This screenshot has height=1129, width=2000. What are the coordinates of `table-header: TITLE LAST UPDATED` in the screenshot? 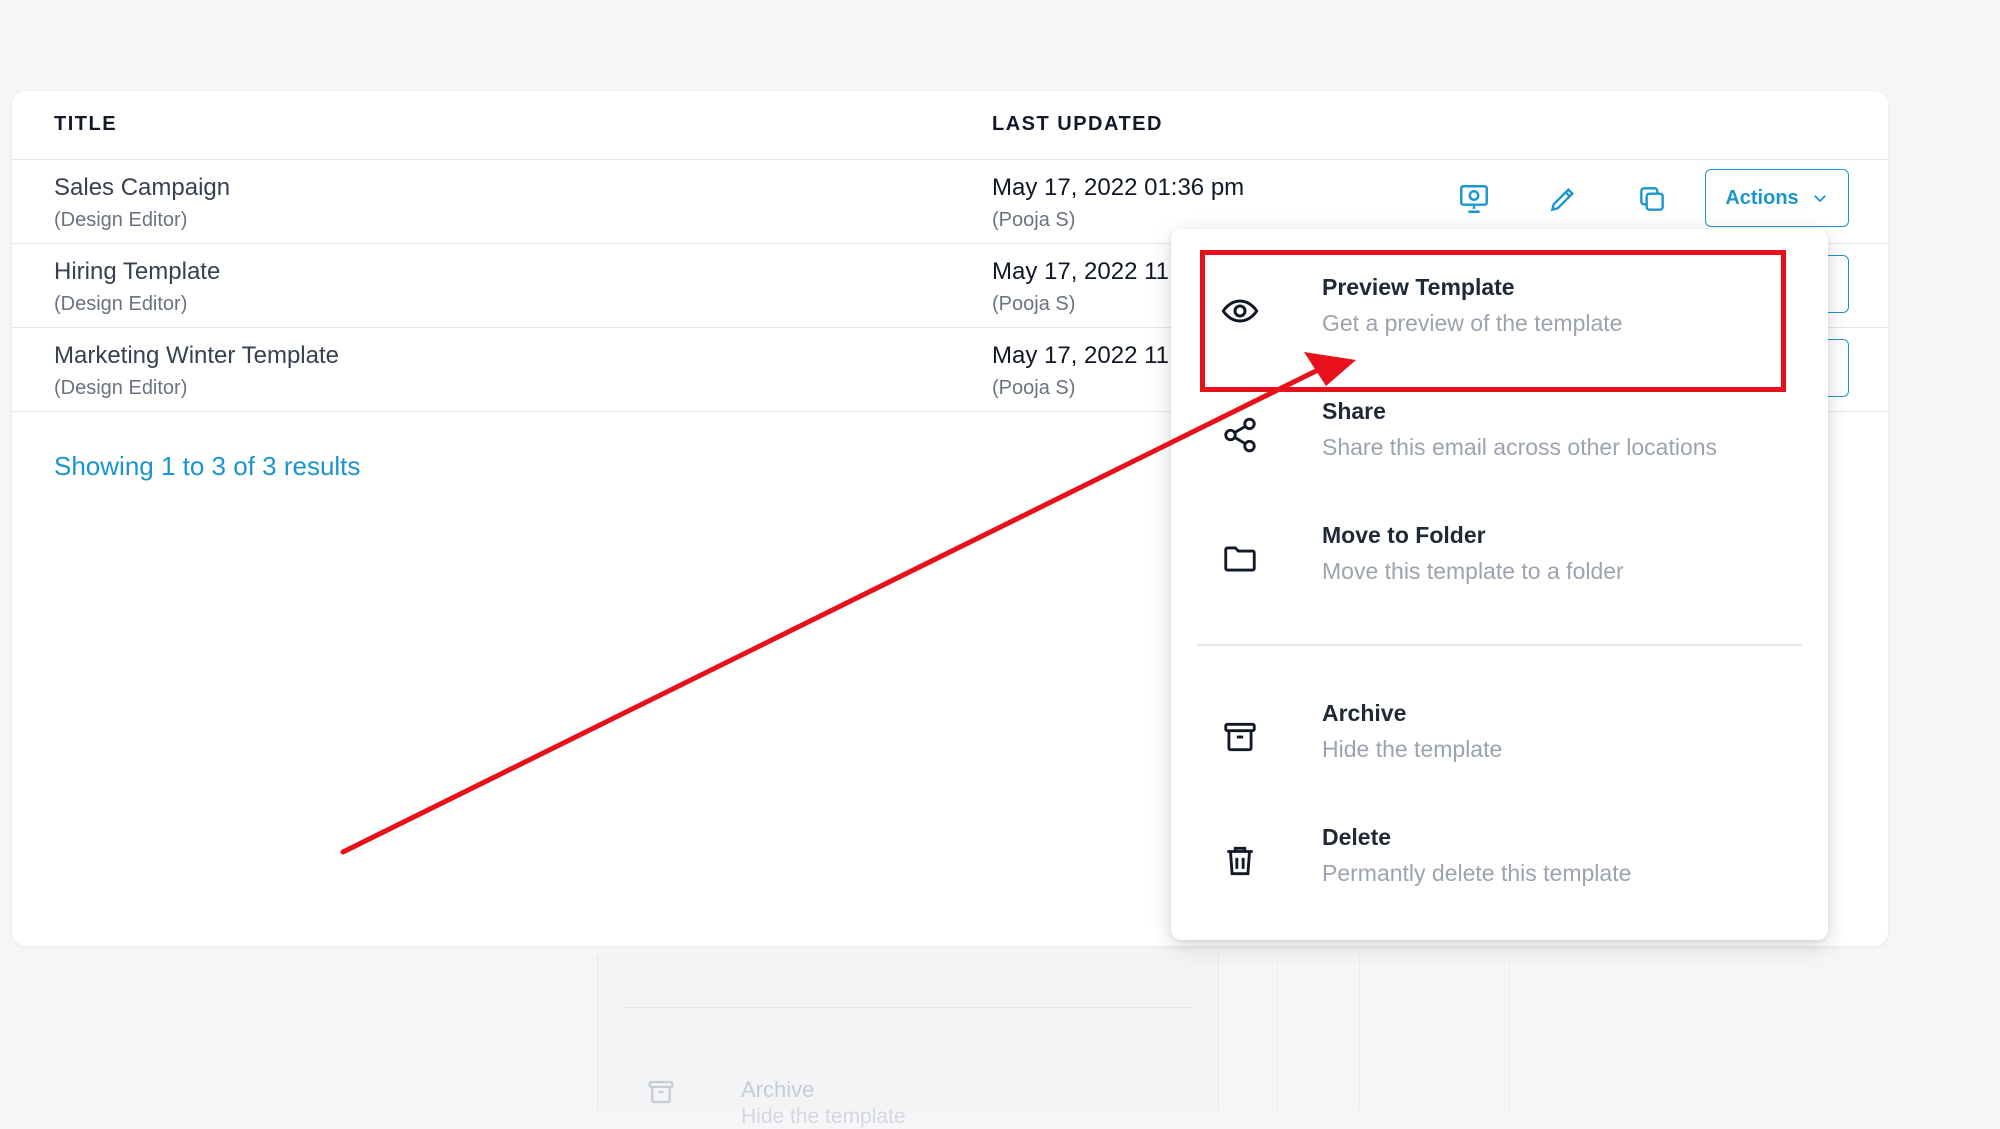 It's located at (950, 125).